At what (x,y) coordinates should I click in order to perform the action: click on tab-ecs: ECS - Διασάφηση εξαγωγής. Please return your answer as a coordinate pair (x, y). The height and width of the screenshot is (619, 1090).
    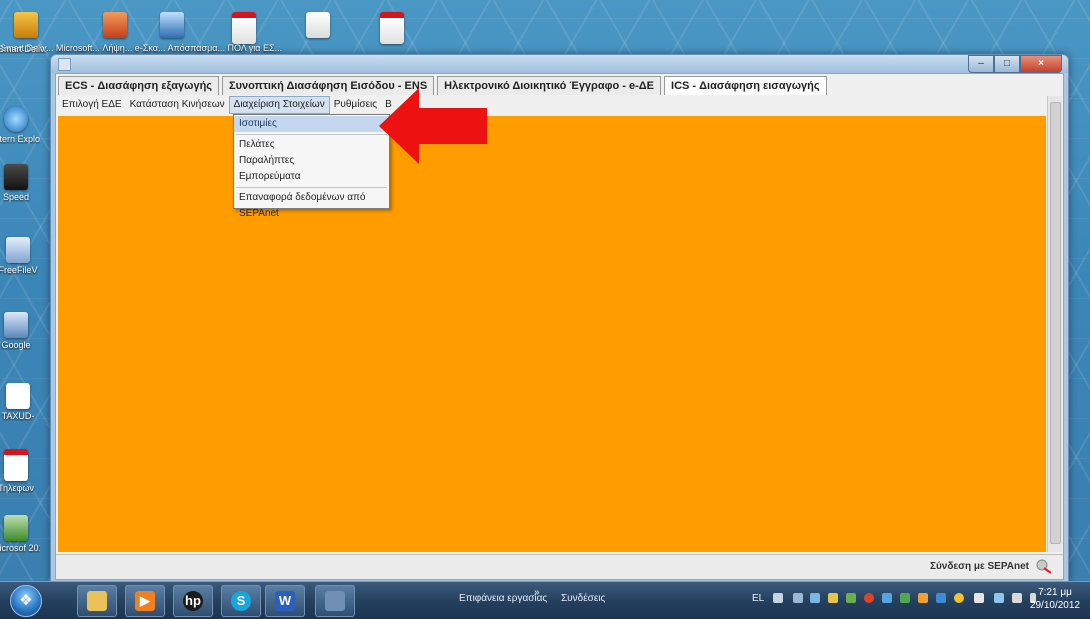
    Looking at the image, I should click on (139, 85).